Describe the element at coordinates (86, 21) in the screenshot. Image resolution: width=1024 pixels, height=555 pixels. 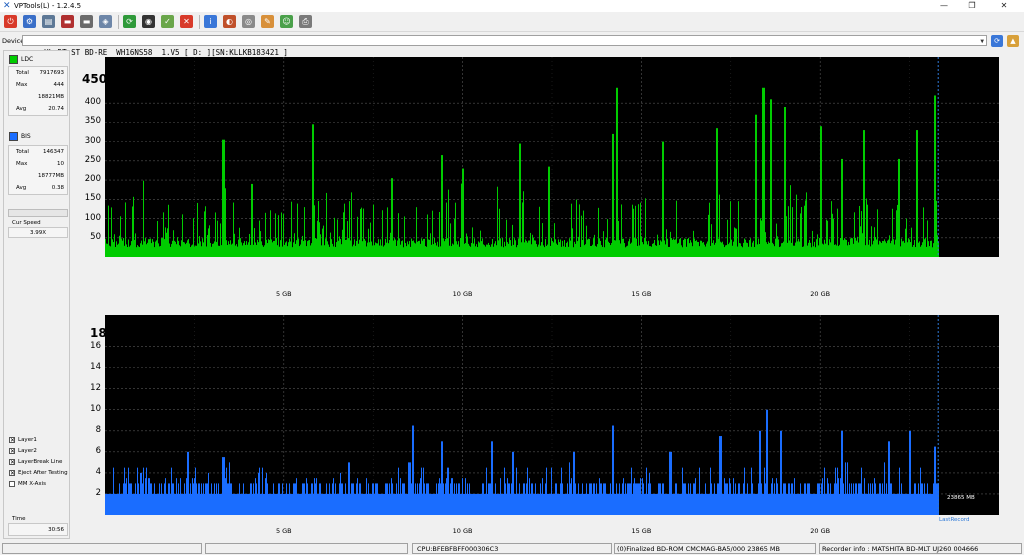
I see `drive-icon: ▬` at that location.